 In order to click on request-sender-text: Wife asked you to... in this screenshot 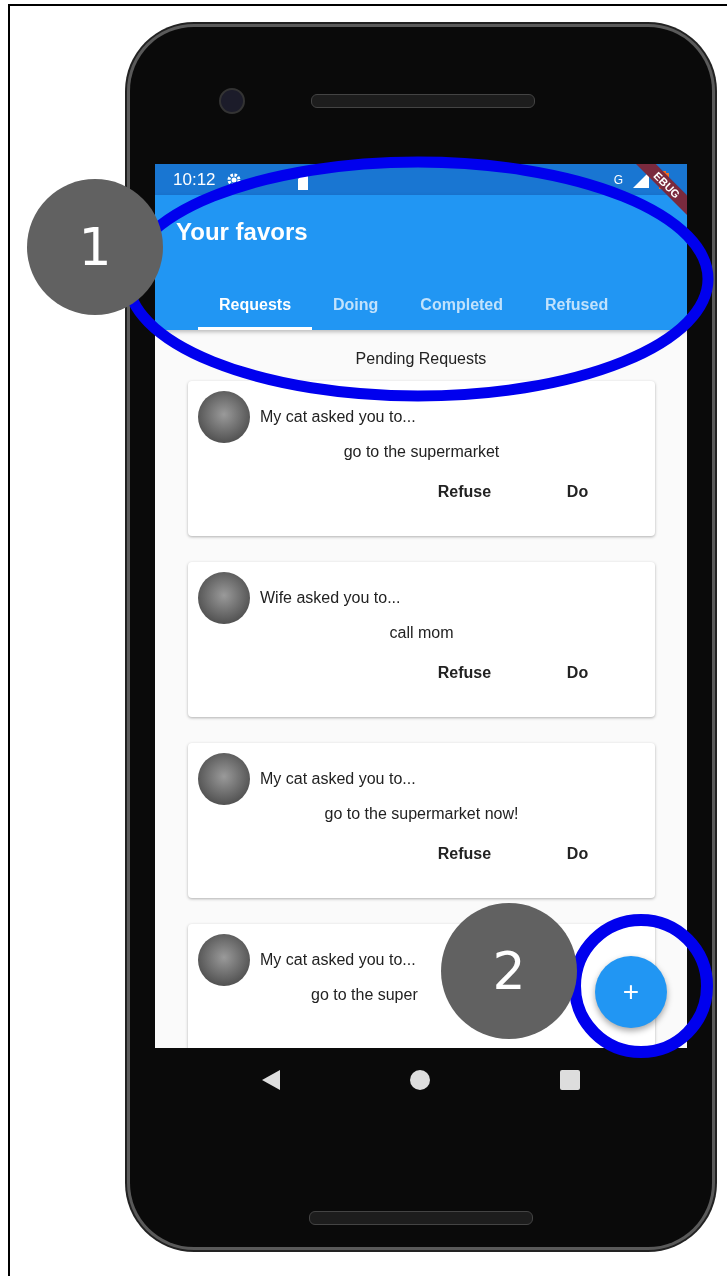, I will do `click(330, 598)`.